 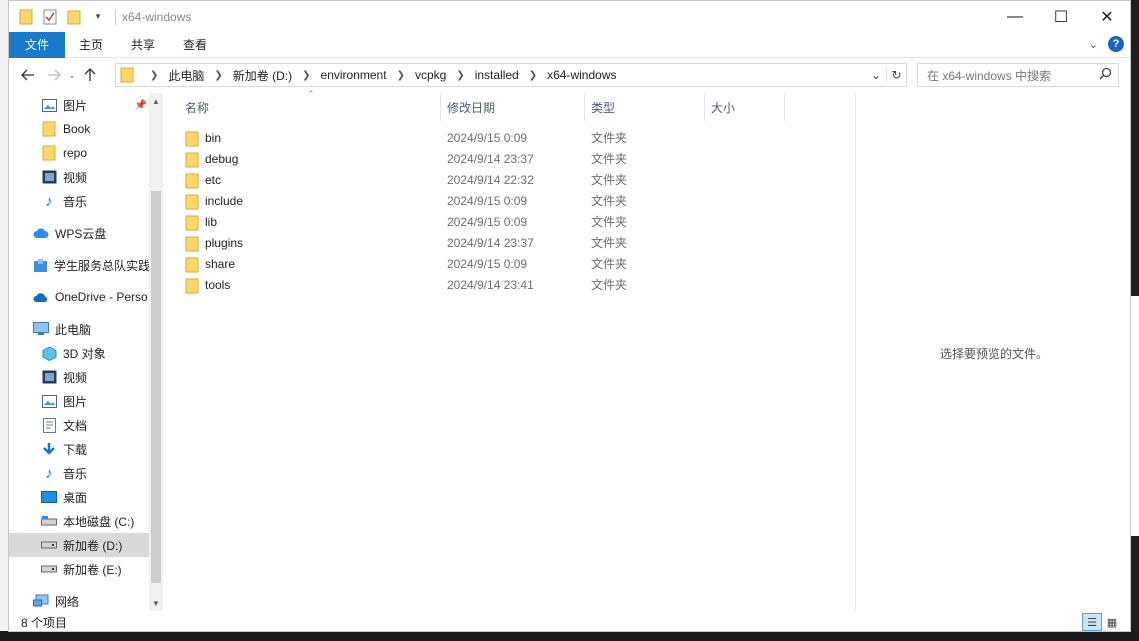 What do you see at coordinates (465, 221) in the screenshot?
I see `list-item: lib 2024/9/15 0:09 文件夹` at bounding box center [465, 221].